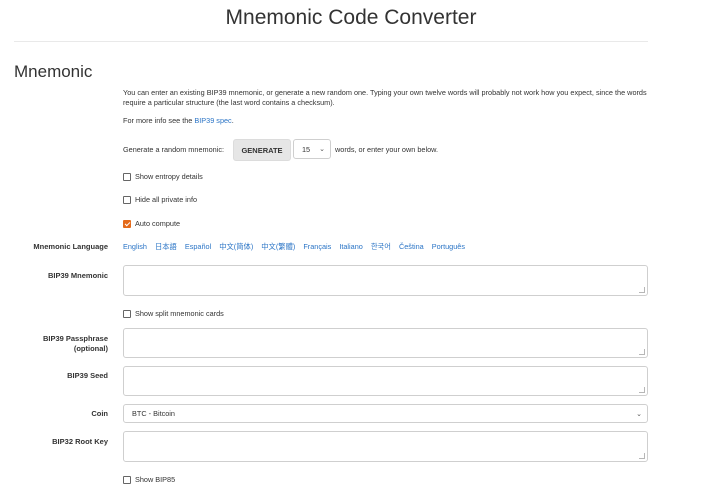  What do you see at coordinates (387, 149) in the screenshot?
I see `generate-suffix: words, or enter your own below.` at bounding box center [387, 149].